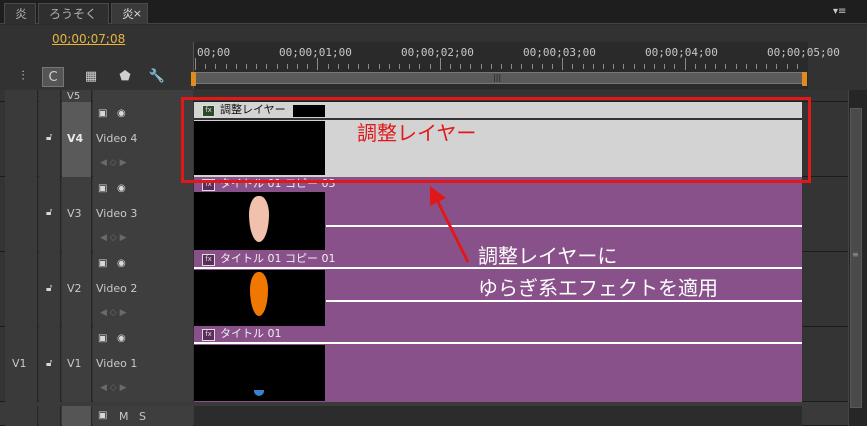  What do you see at coordinates (124, 416) in the screenshot?
I see `mute-toggle: M` at bounding box center [124, 416].